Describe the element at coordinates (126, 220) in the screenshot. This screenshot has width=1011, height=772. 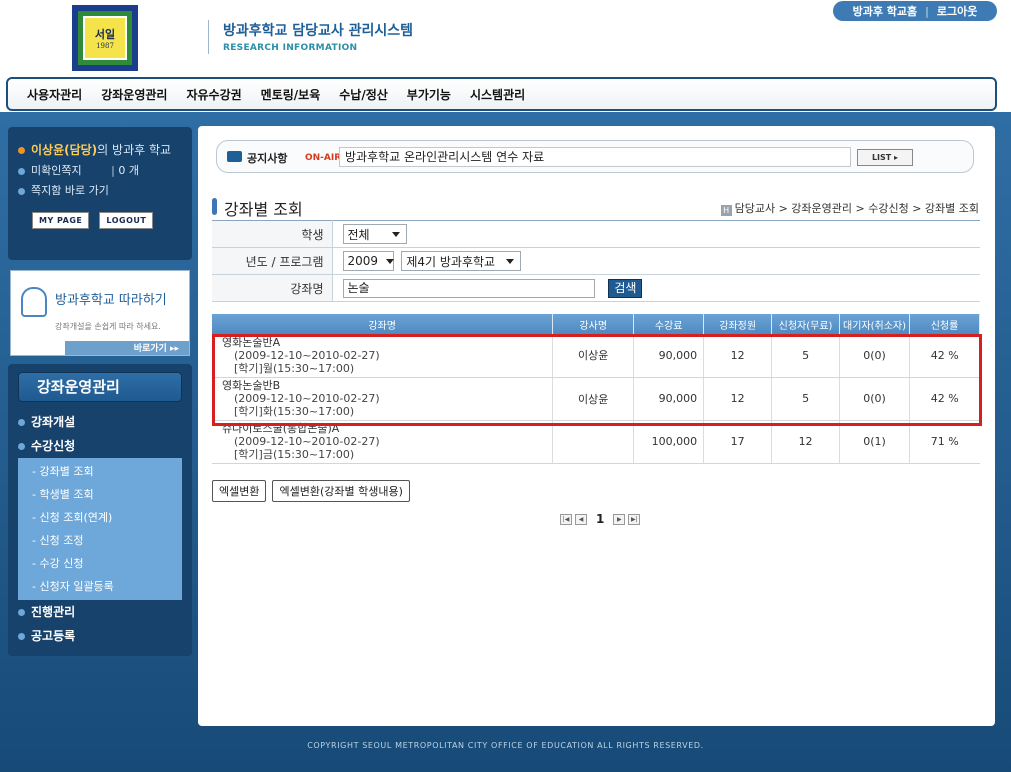
I see `logout-button: LOGOUT` at that location.